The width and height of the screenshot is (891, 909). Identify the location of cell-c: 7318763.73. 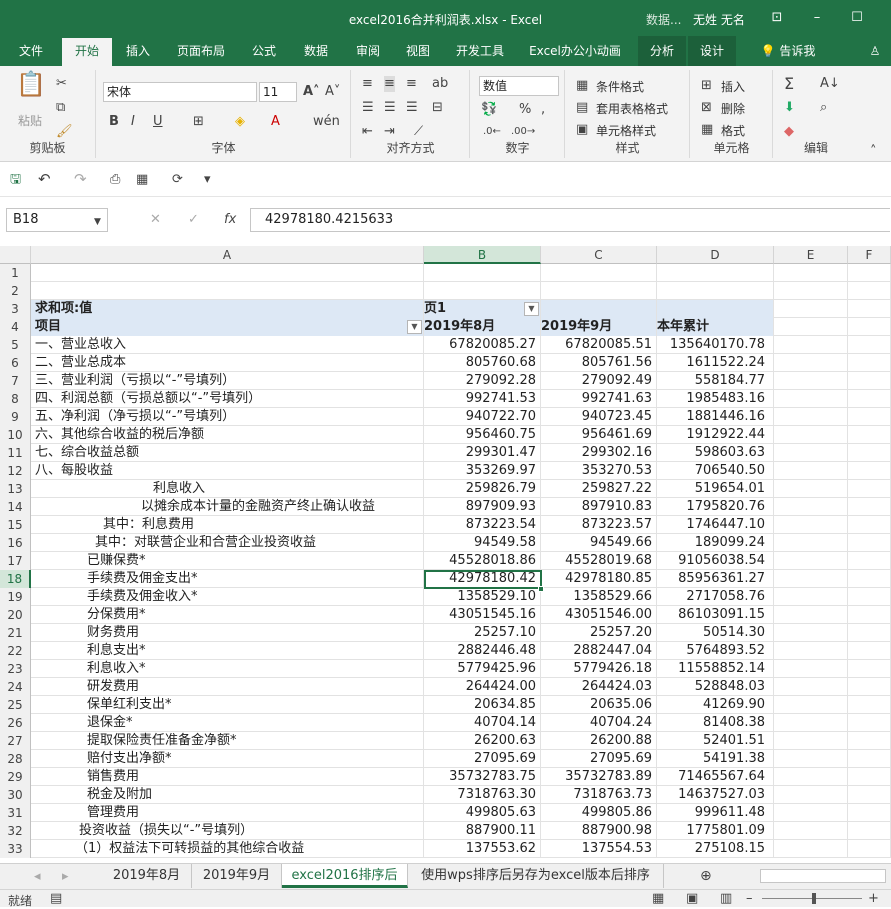
(599, 795).